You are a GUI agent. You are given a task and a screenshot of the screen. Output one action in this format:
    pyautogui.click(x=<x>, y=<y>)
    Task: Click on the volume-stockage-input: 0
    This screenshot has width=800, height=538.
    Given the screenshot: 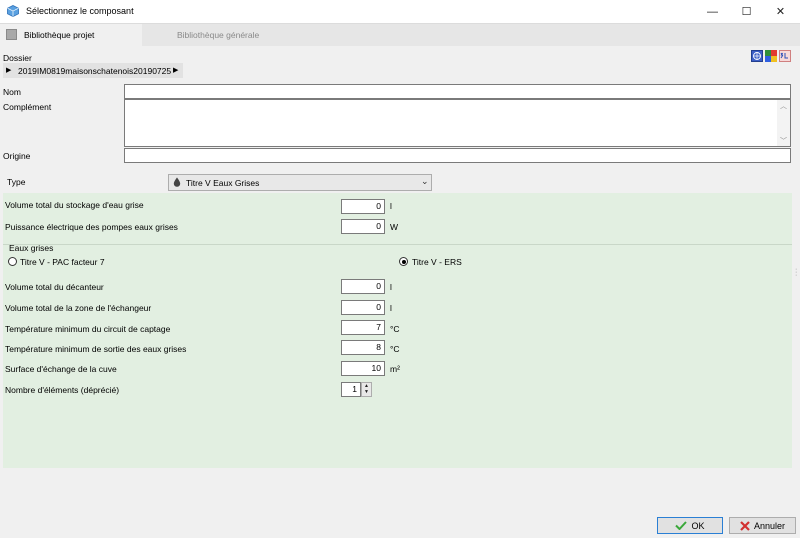 What is the action you would take?
    pyautogui.click(x=363, y=206)
    